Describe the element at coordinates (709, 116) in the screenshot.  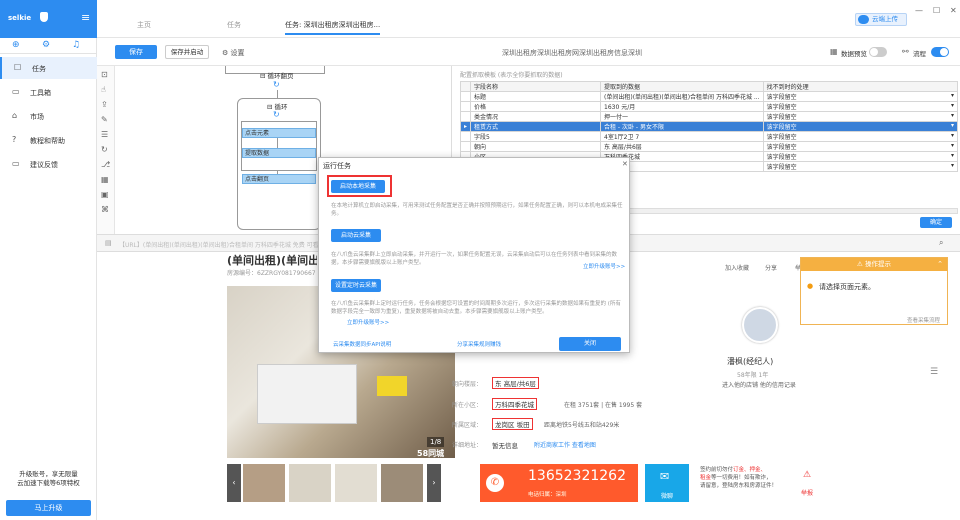
I see `table-row: 类金情况 押一付一 该字段留空 ▾` at that location.